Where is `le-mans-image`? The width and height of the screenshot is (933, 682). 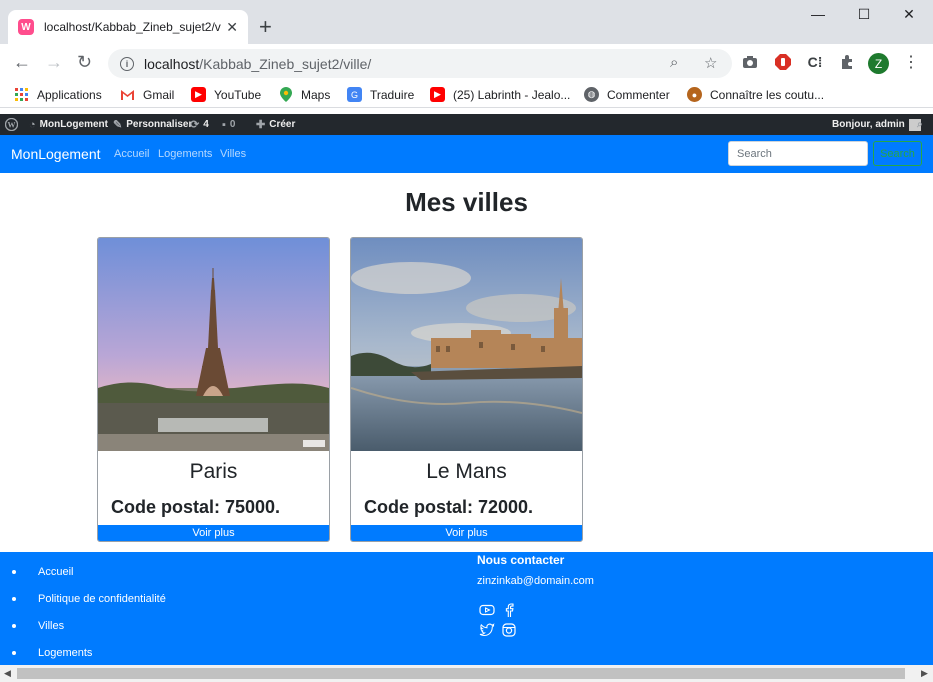 le-mans-image is located at coordinates (466, 344).